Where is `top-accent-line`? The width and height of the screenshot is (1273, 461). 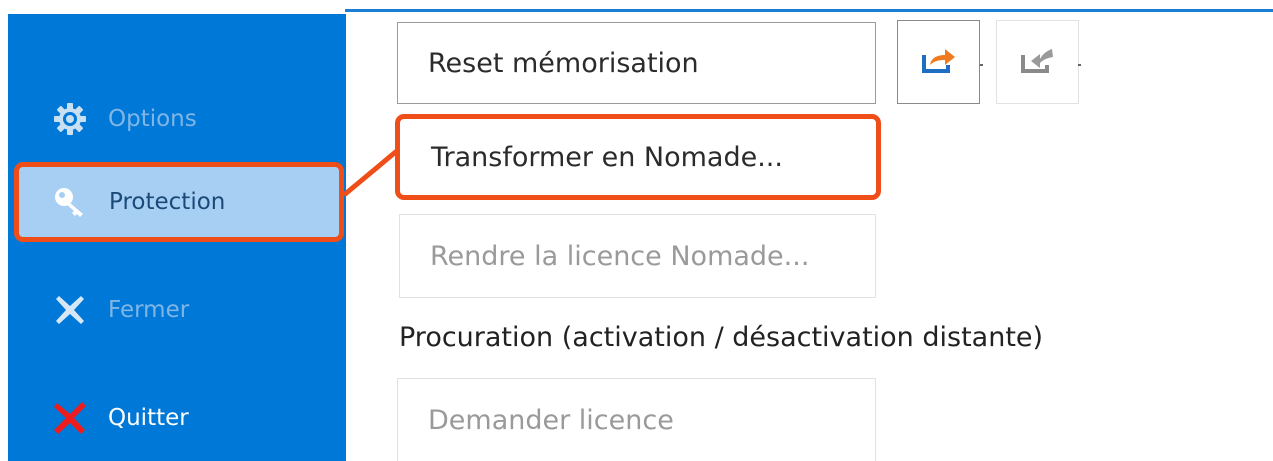 top-accent-line is located at coordinates (809, 10).